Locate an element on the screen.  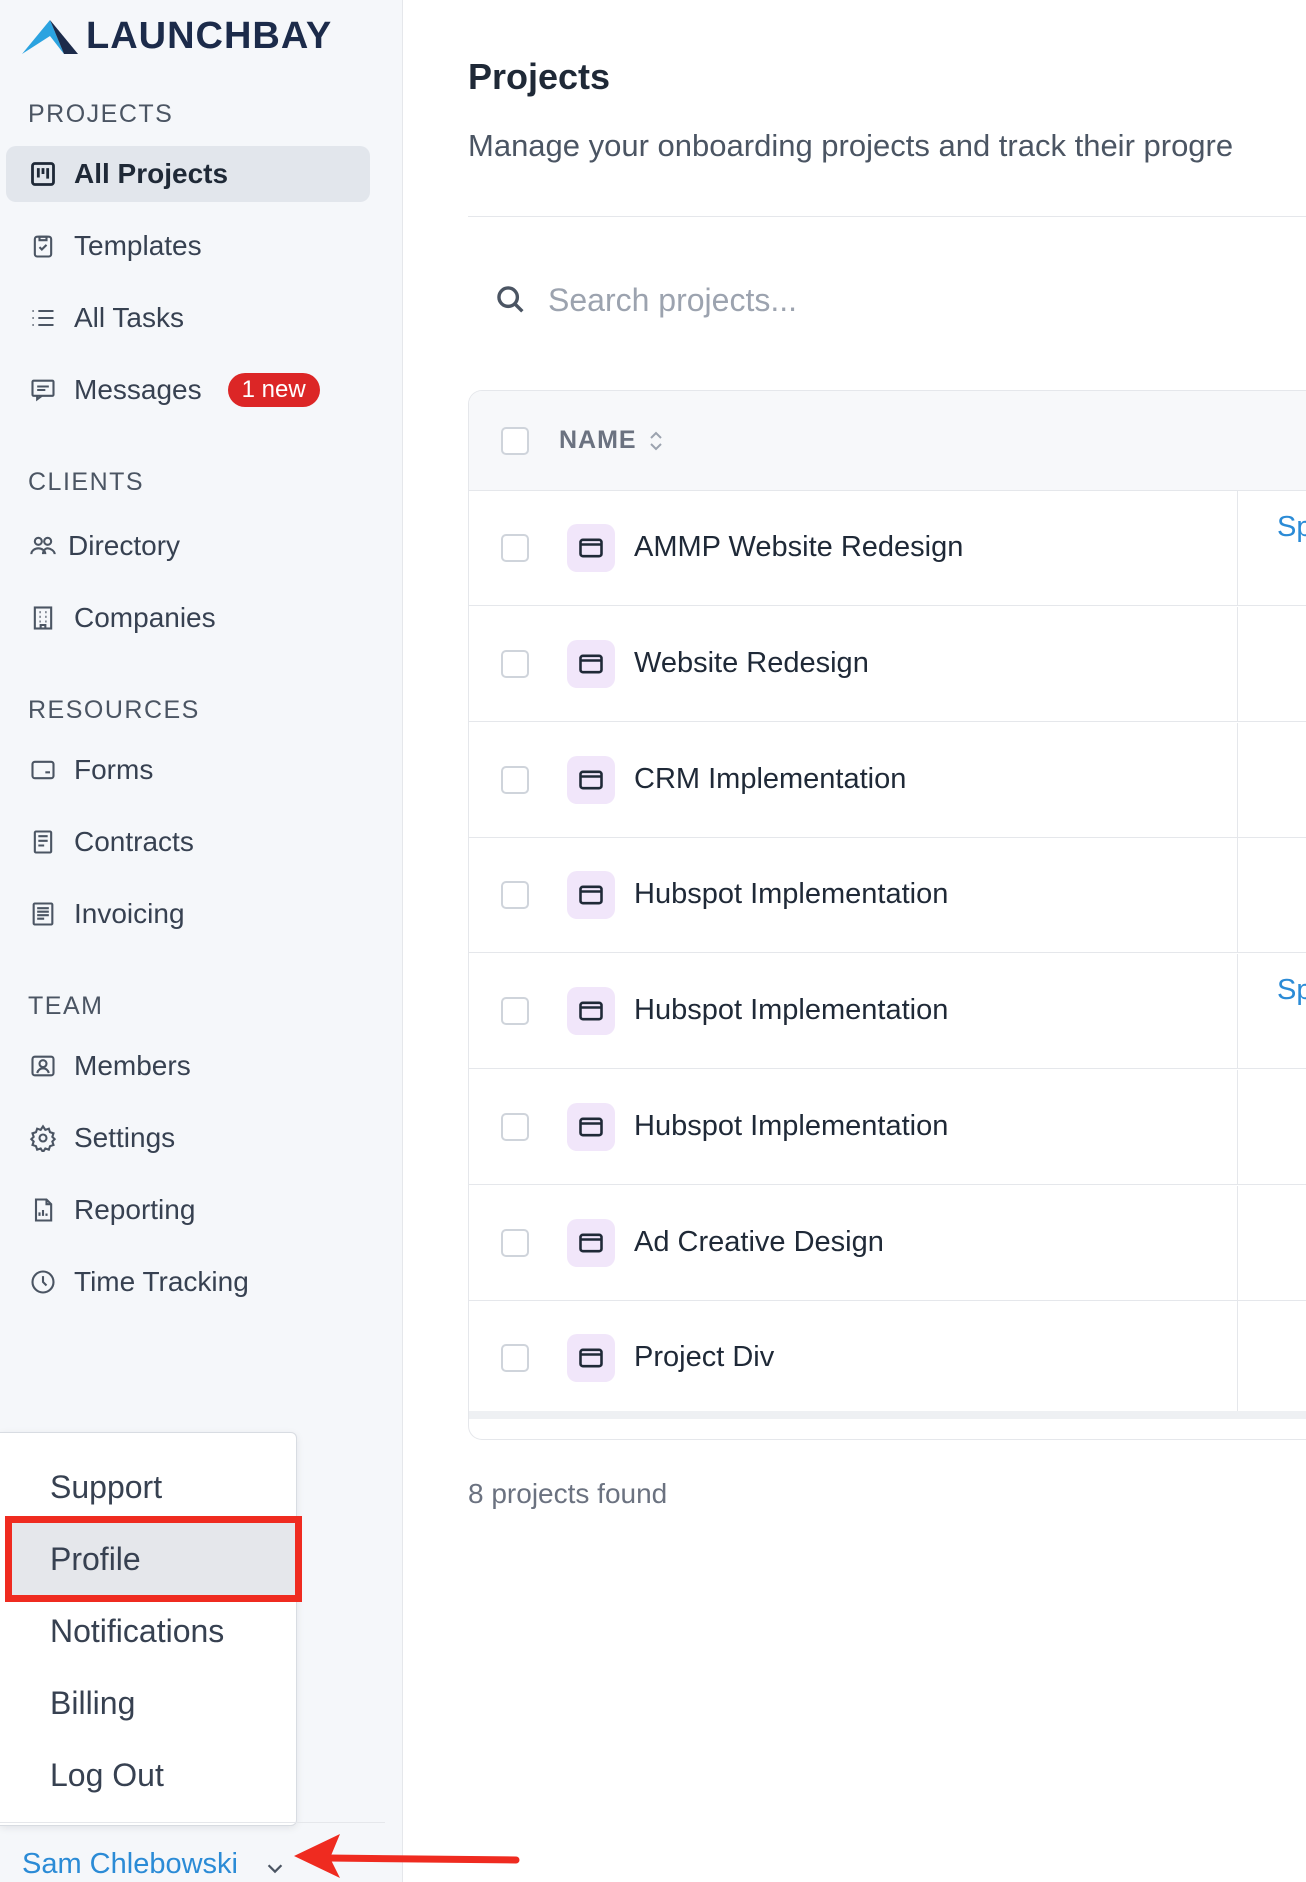
user-menu-toggle: Sam Chlebowski is located at coordinates (154, 1864).